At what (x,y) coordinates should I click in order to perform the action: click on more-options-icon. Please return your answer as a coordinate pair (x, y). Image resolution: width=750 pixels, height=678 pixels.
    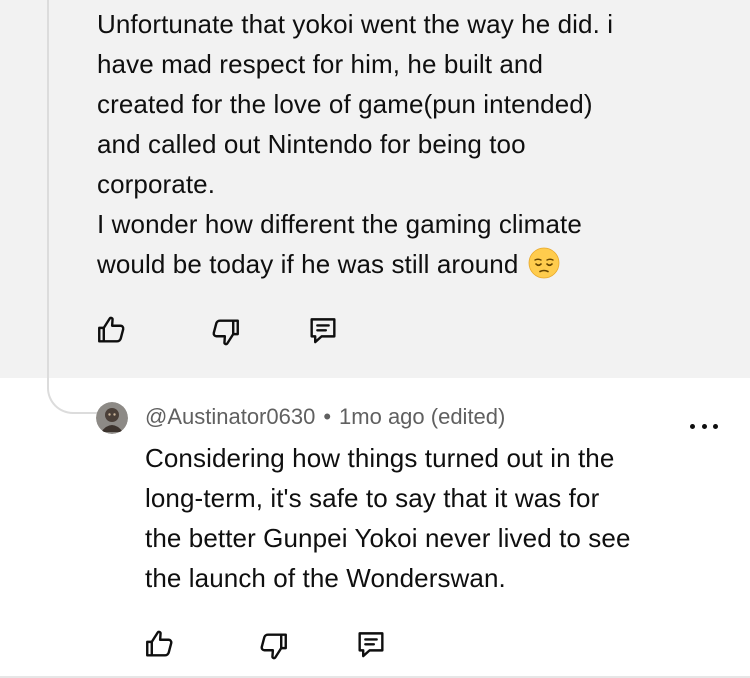
    Looking at the image, I should click on (692, 426).